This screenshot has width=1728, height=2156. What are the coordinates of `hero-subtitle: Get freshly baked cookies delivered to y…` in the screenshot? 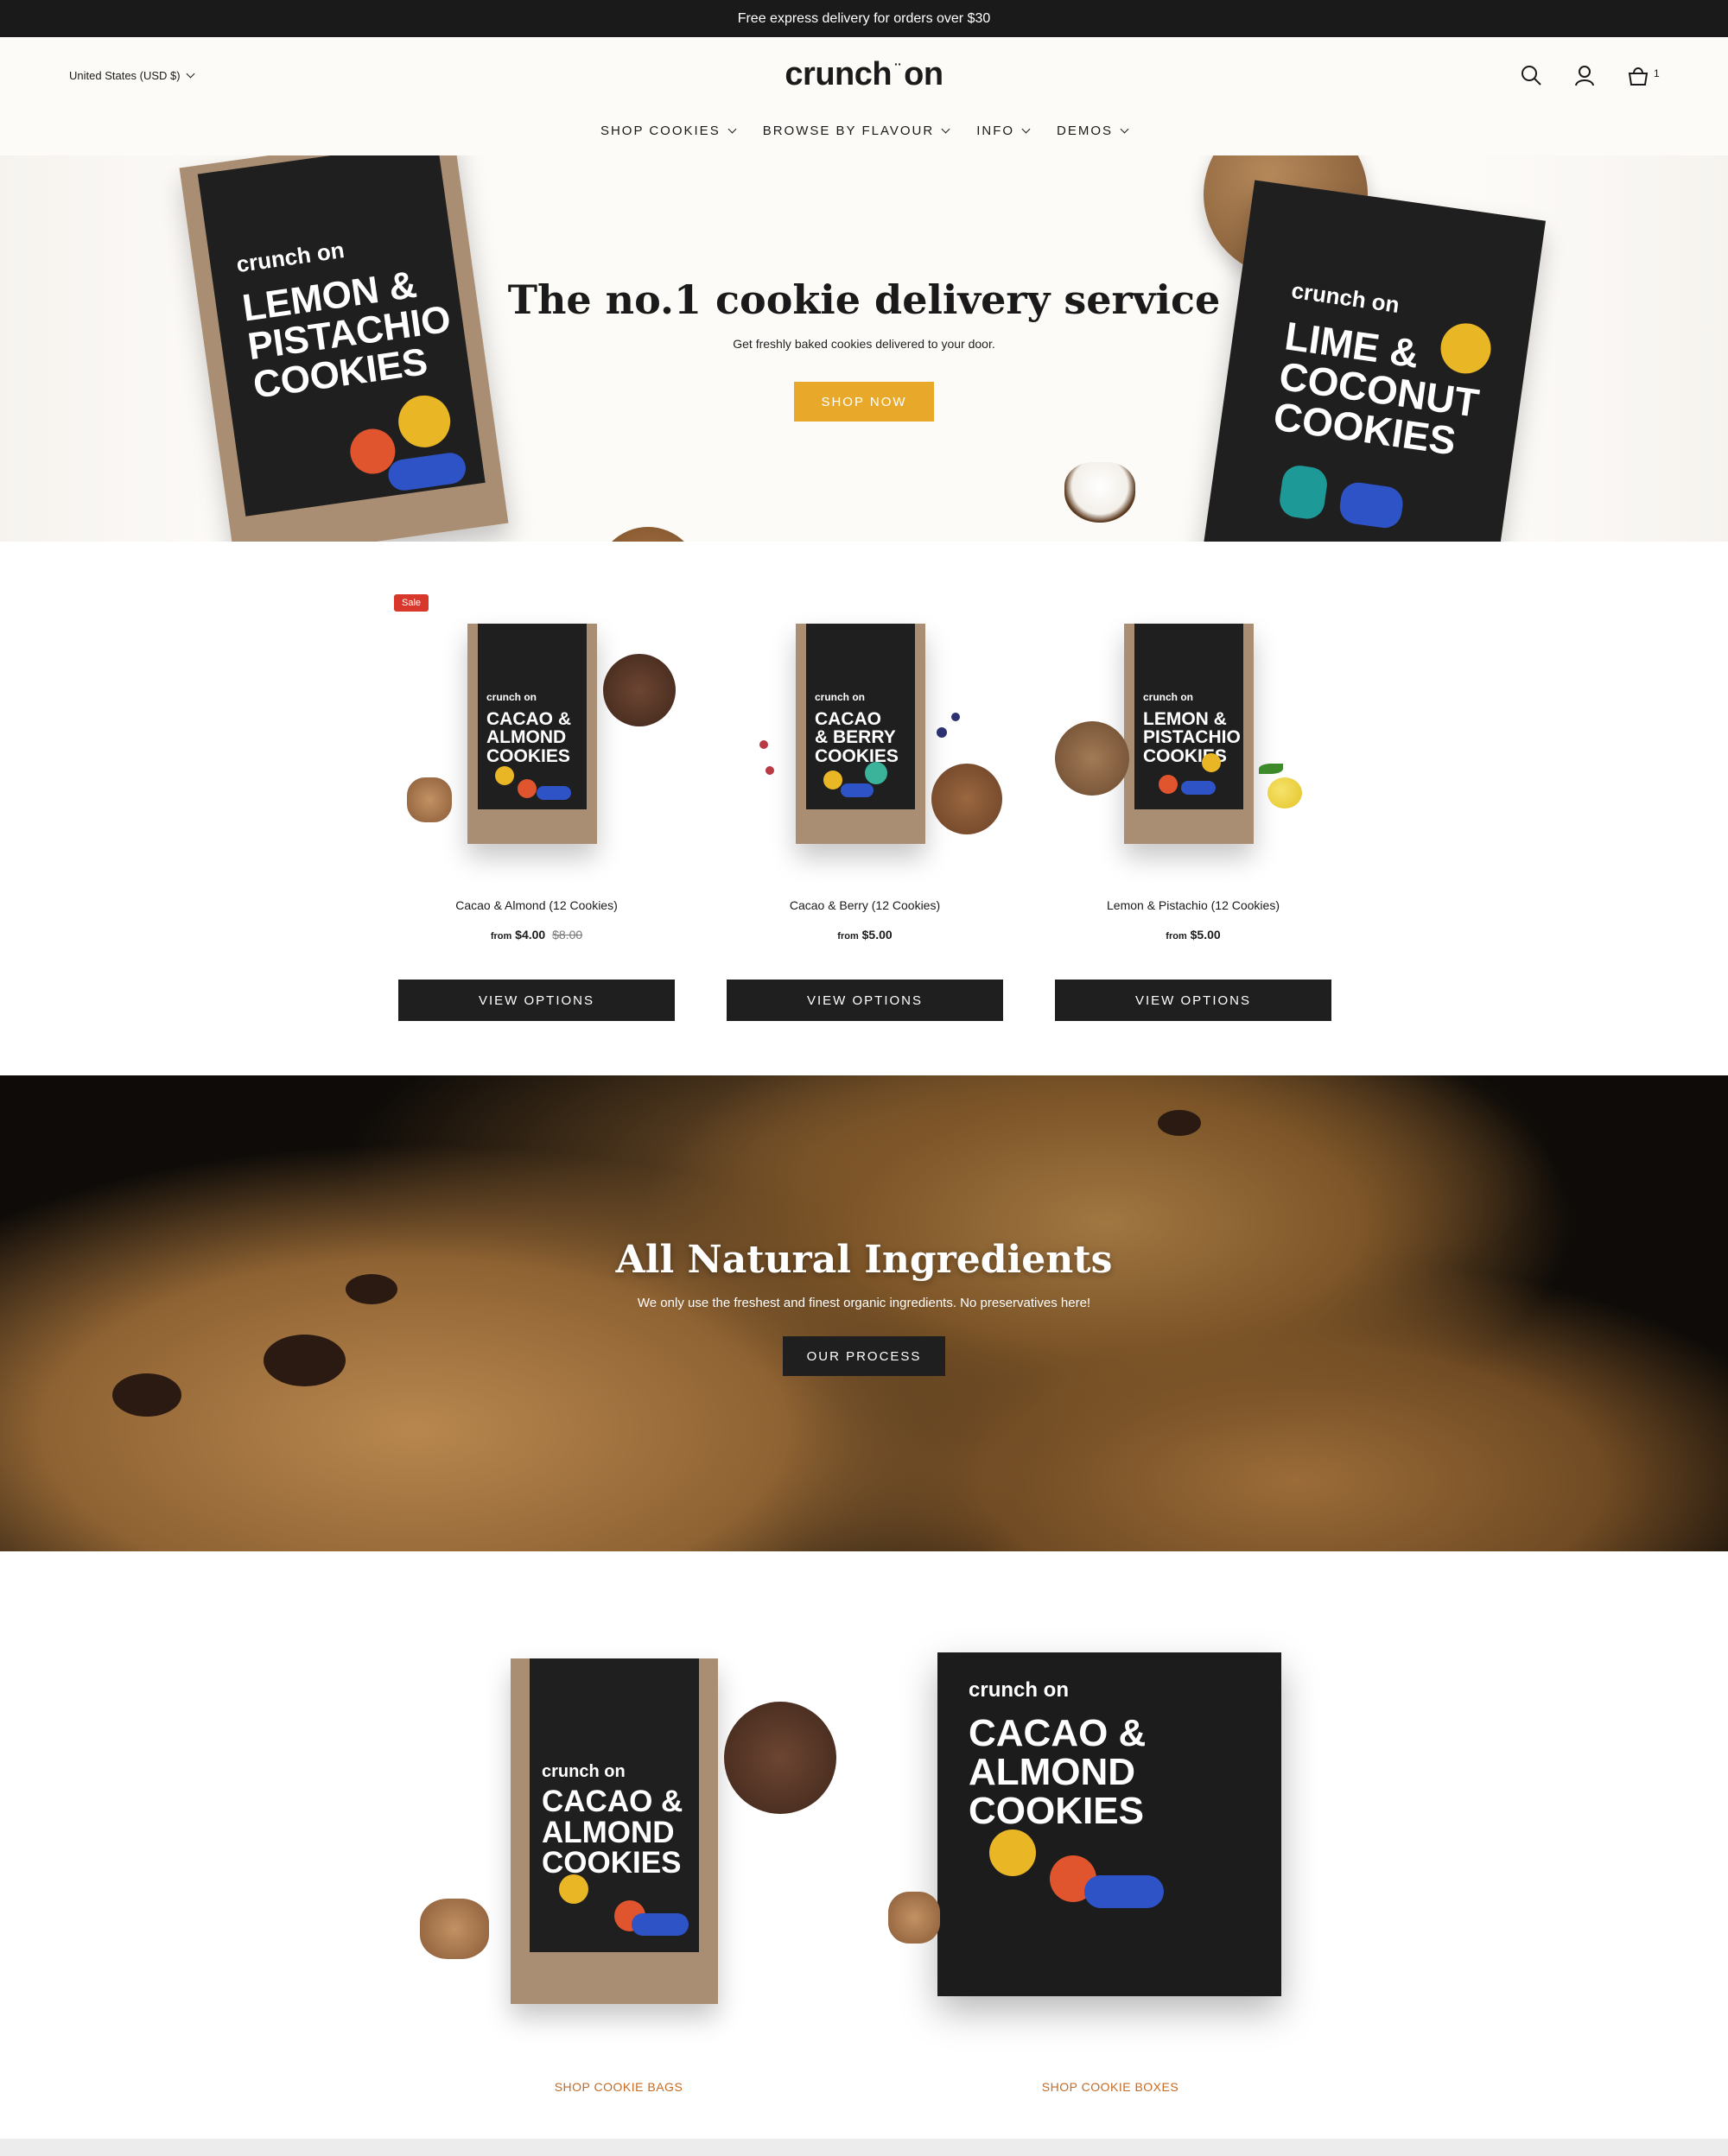 It's located at (864, 344).